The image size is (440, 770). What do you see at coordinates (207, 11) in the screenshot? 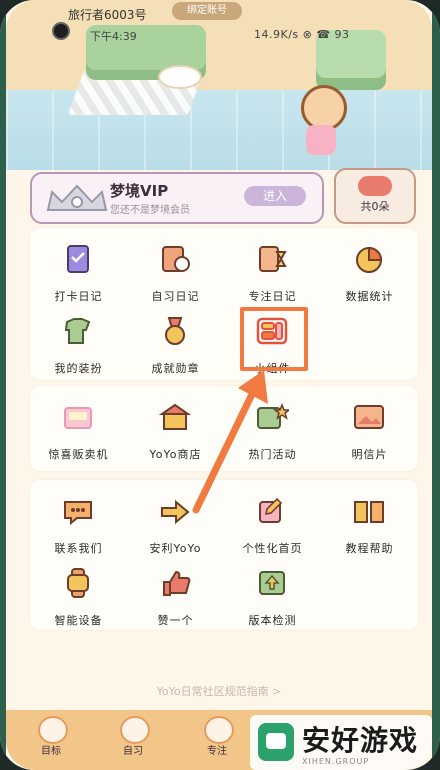
I see `bind-account-button: 绑定账号` at bounding box center [207, 11].